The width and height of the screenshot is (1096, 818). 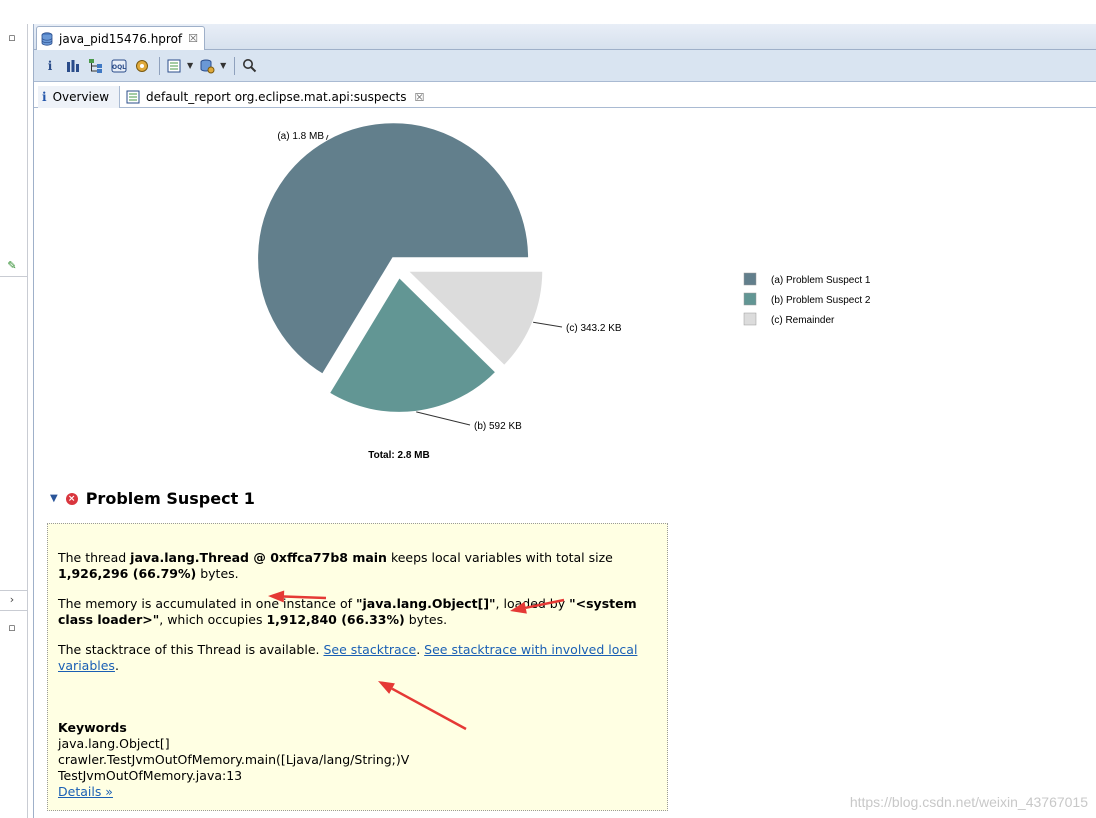 What do you see at coordinates (170, 498) in the screenshot?
I see `problem-suspect-title: Problem Suspect 1` at bounding box center [170, 498].